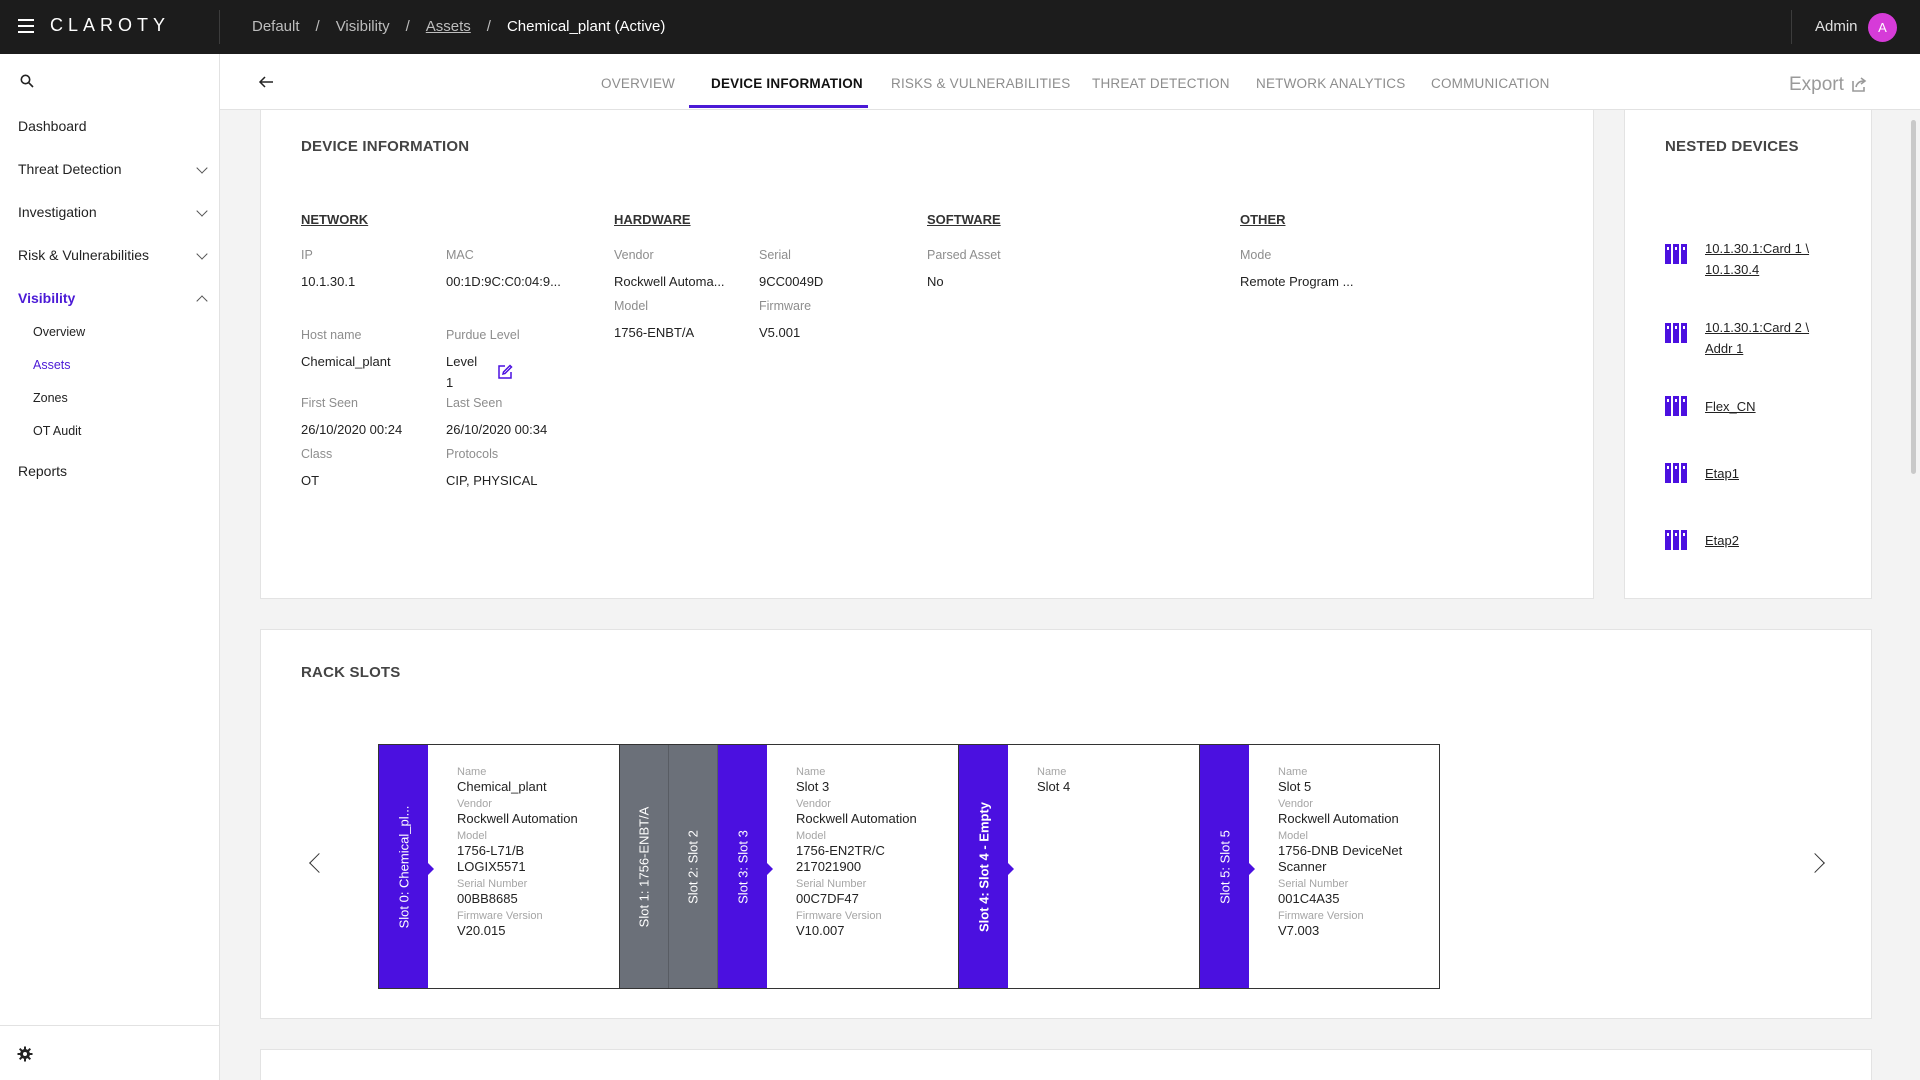 This screenshot has width=1920, height=1080. What do you see at coordinates (363, 26) in the screenshot?
I see `breadcrumb-visibility: Visibility` at bounding box center [363, 26].